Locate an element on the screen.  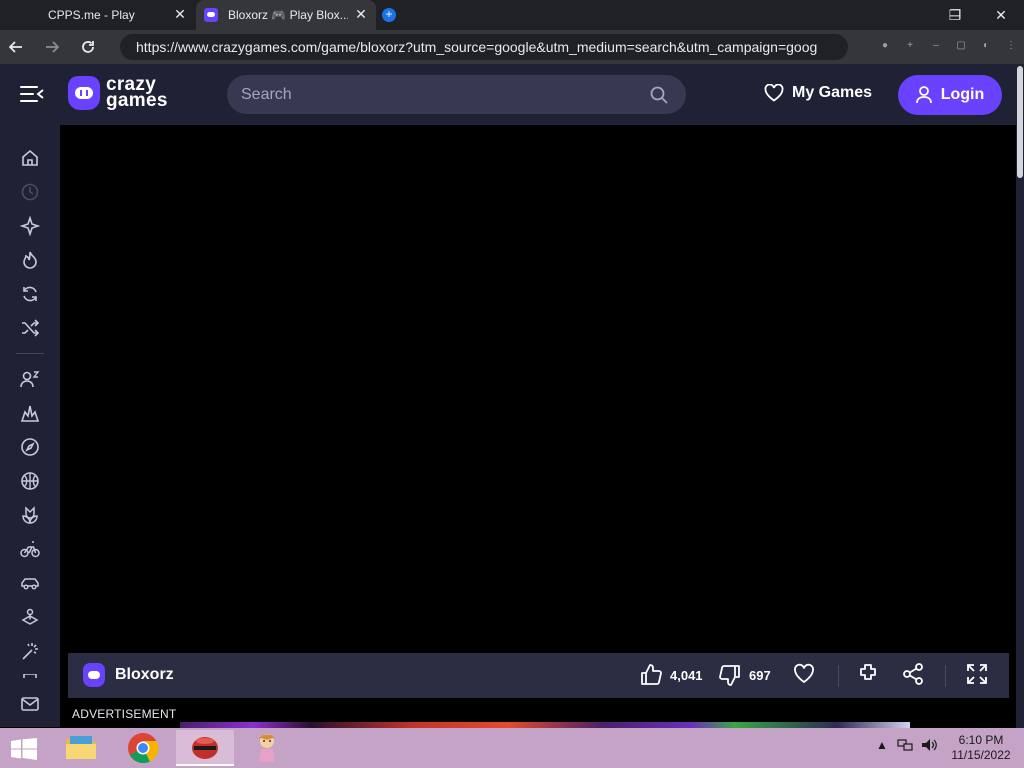
clock-date: 11/15/2022 is located at coordinates (981, 755).